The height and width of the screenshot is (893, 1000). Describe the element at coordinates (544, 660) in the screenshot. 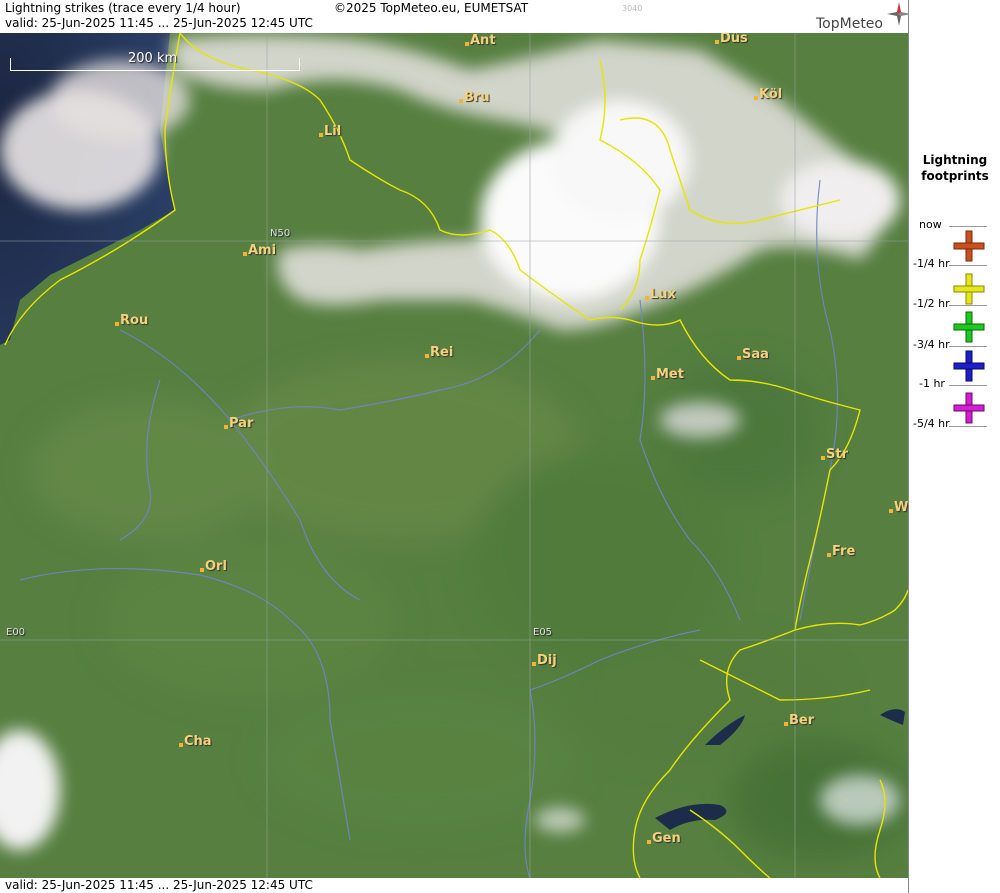

I see `city-dijon: Dij` at that location.